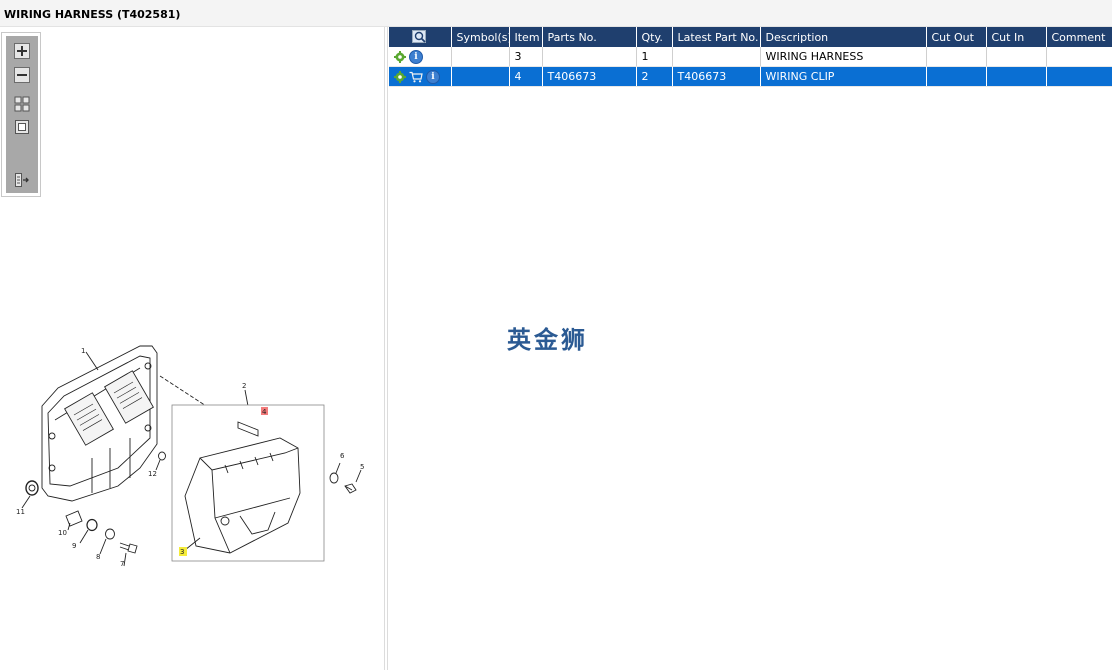 The width and height of the screenshot is (1112, 670). What do you see at coordinates (182, 552) in the screenshot?
I see `callout-3: 3` at bounding box center [182, 552].